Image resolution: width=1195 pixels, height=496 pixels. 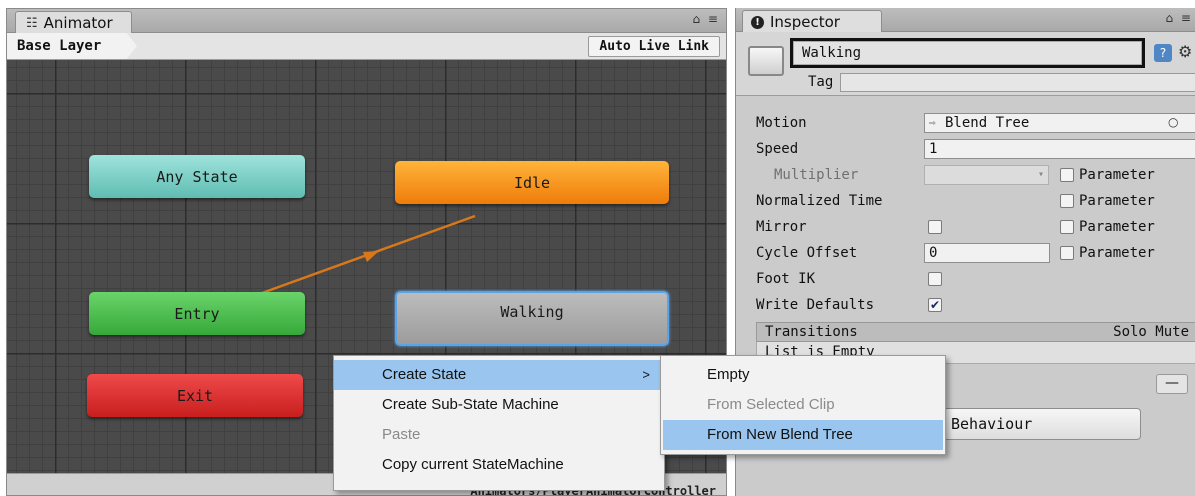 What do you see at coordinates (780, 434) in the screenshot?
I see `submenu-item-label: From New Blend Tree` at bounding box center [780, 434].